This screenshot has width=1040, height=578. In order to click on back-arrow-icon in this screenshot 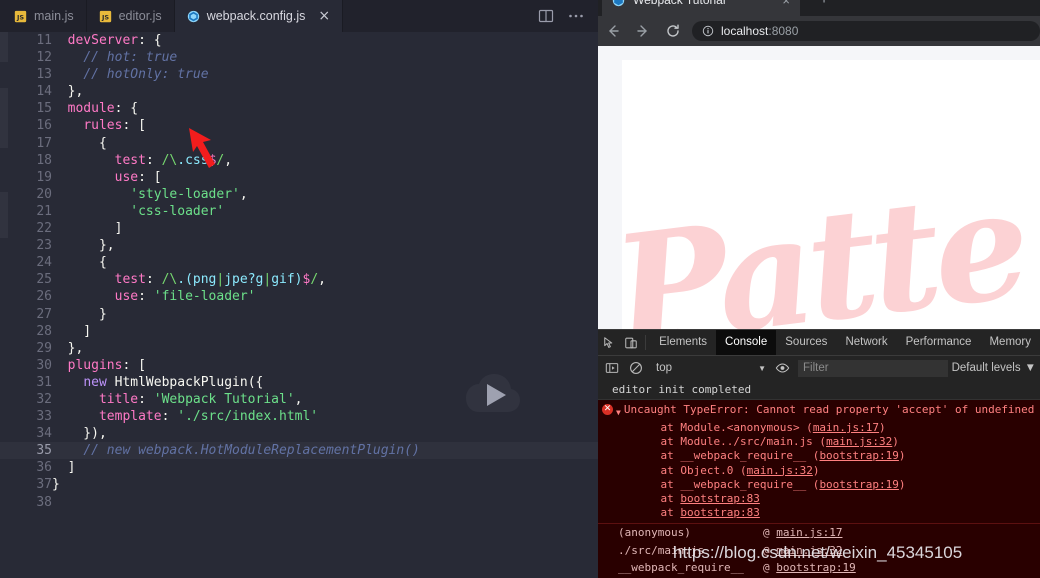, I will do `click(614, 31)`.